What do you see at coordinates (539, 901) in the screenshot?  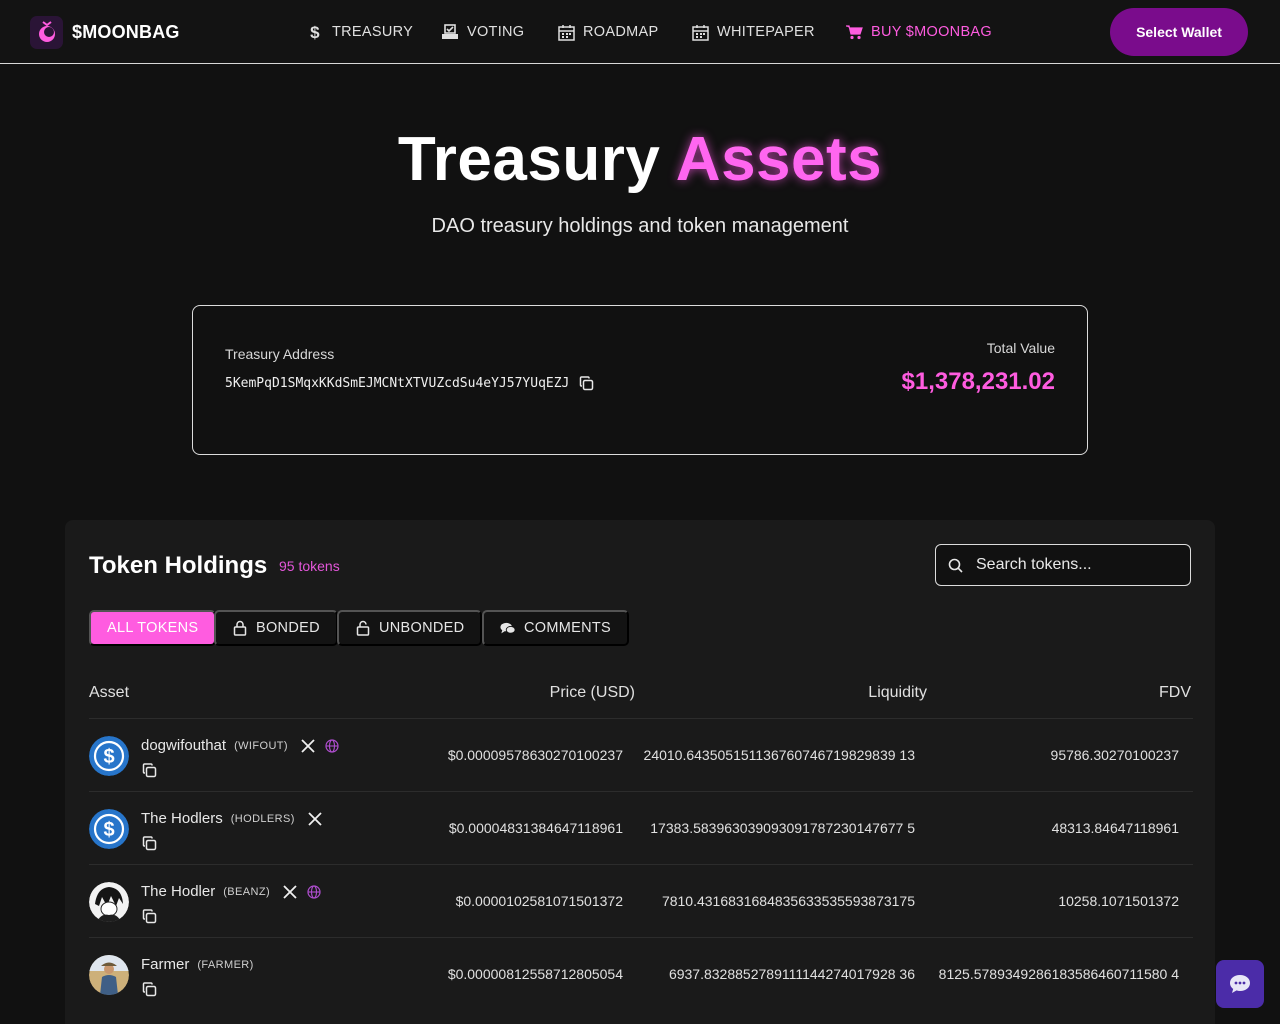 I see `token-price: $0.0000102581071501372` at bounding box center [539, 901].